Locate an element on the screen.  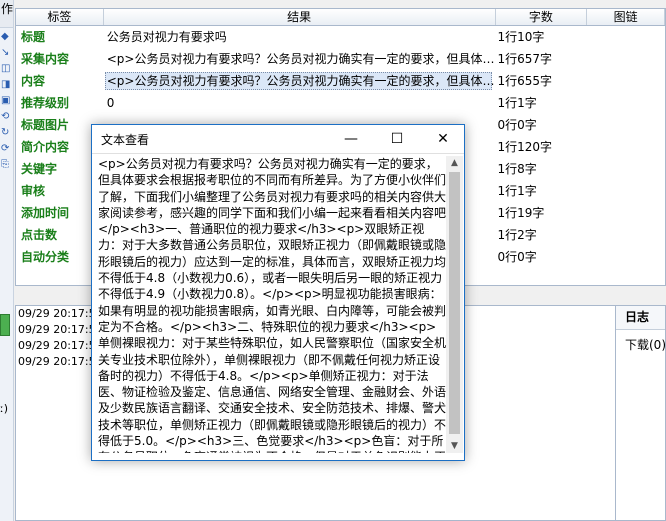
left-strip-top-label: 作 is located at coordinates (6, 14).